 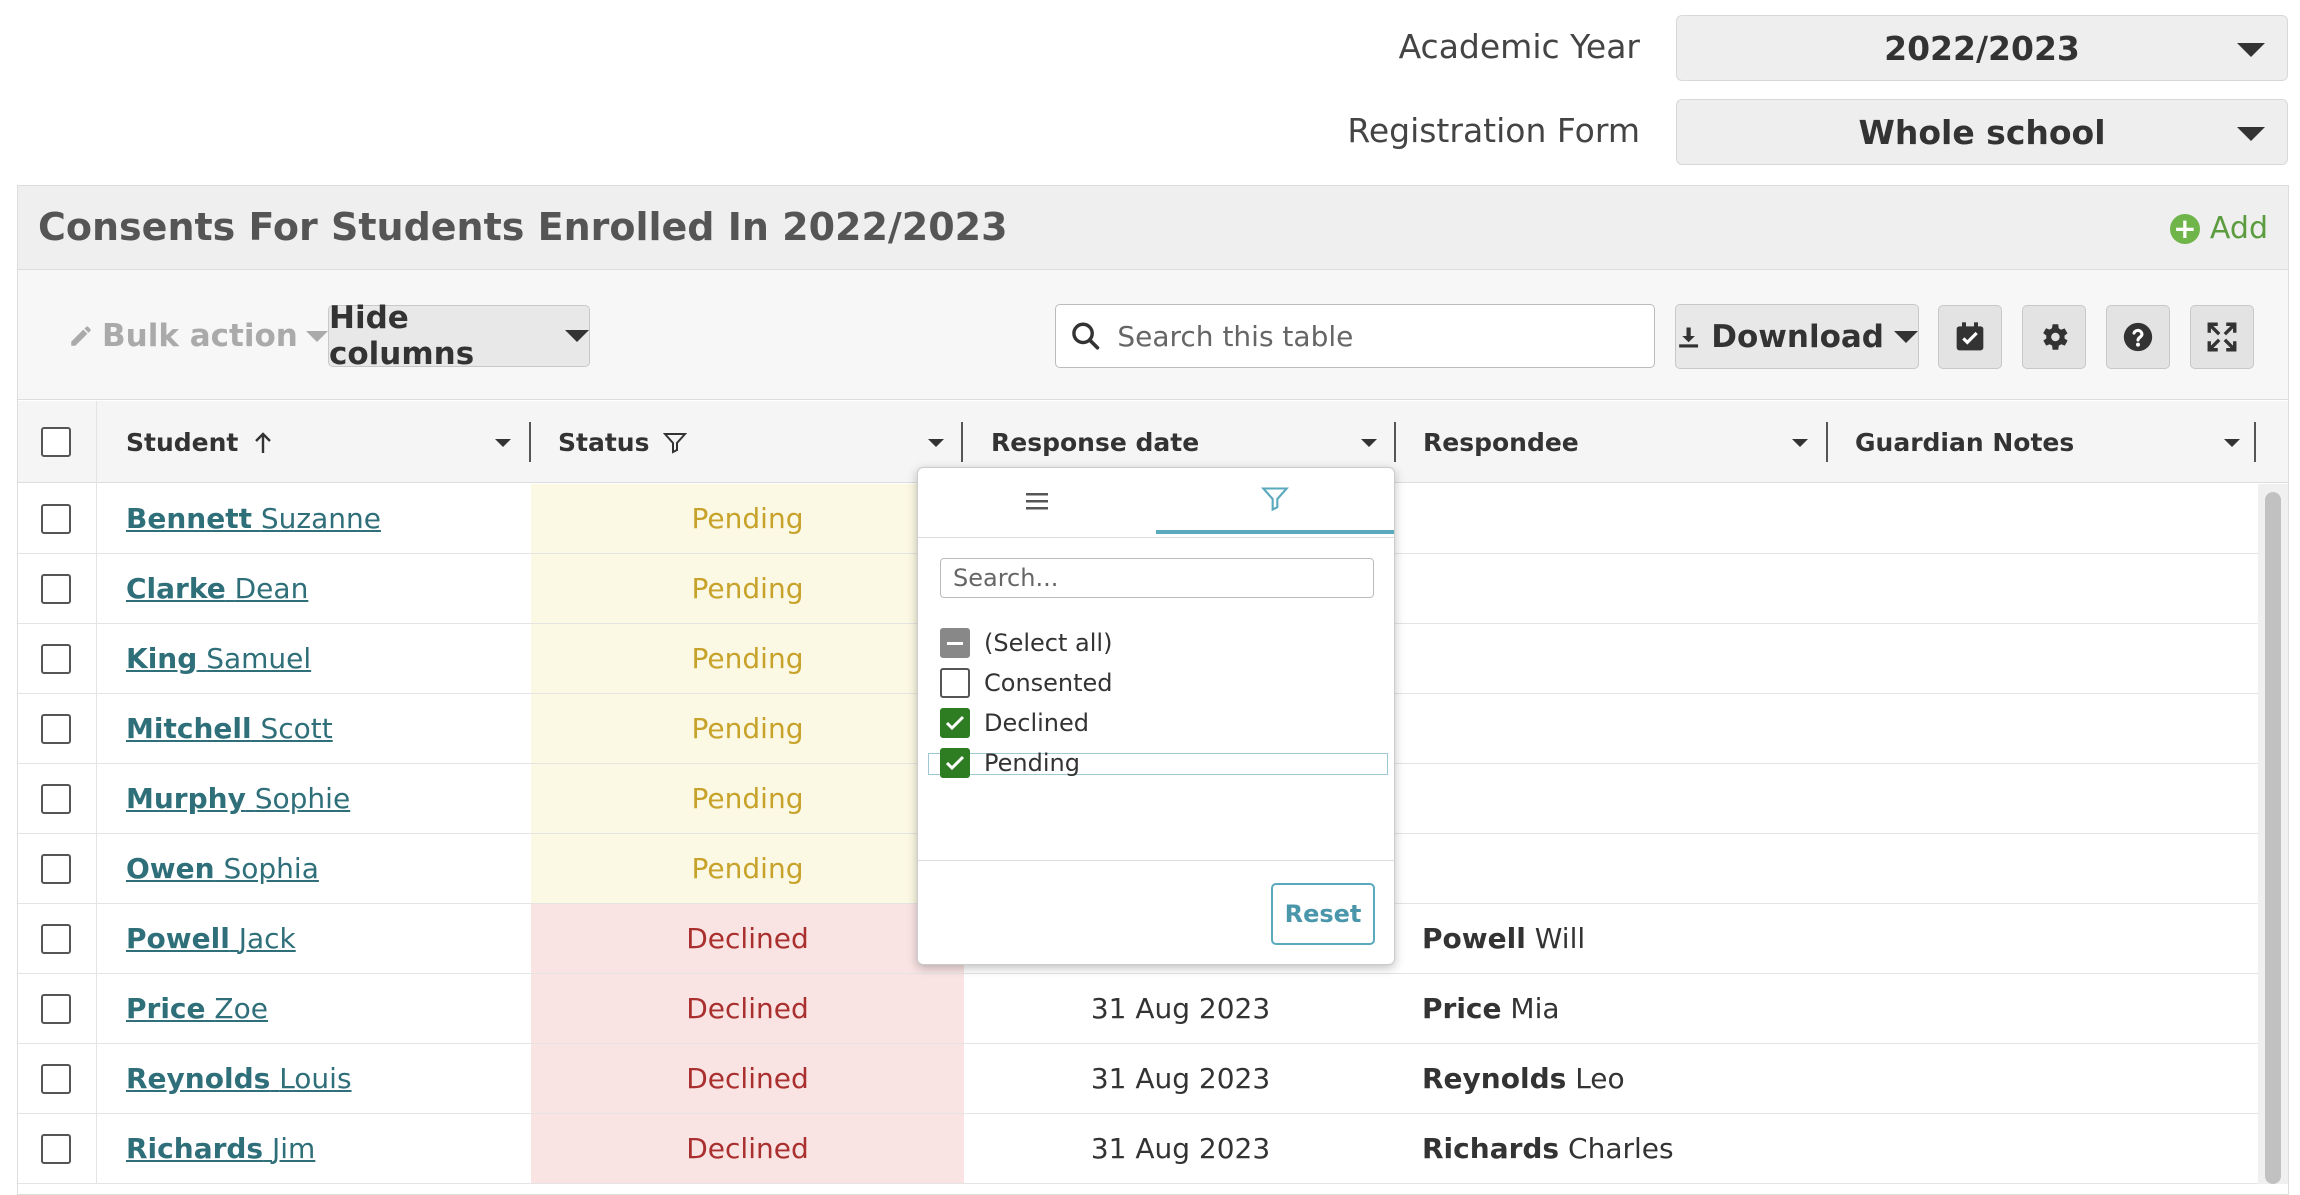 What do you see at coordinates (503, 443) in the screenshot?
I see `column-menu-student-icon` at bounding box center [503, 443].